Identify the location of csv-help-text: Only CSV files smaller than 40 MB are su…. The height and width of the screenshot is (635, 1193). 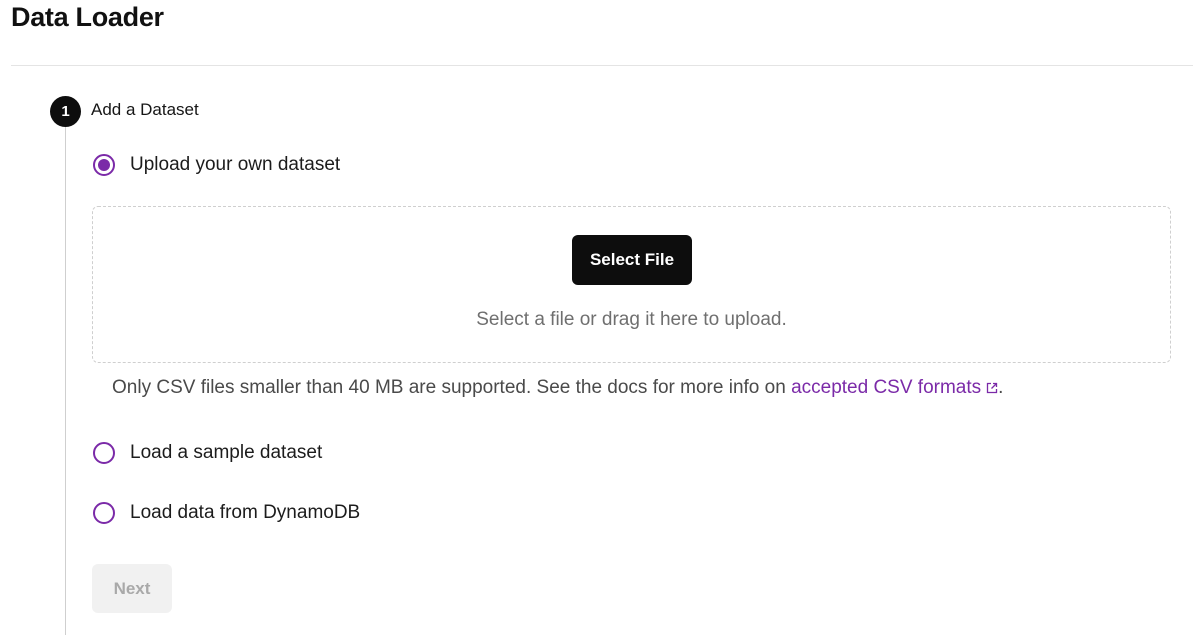
(557, 388).